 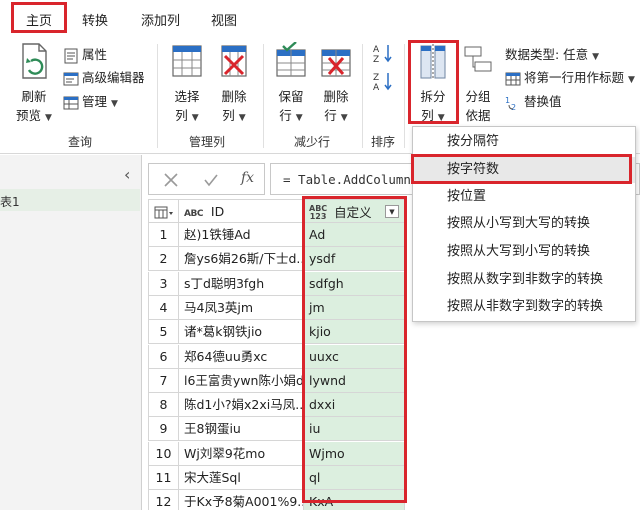 I want to click on row-number: 1, so click(x=163, y=235).